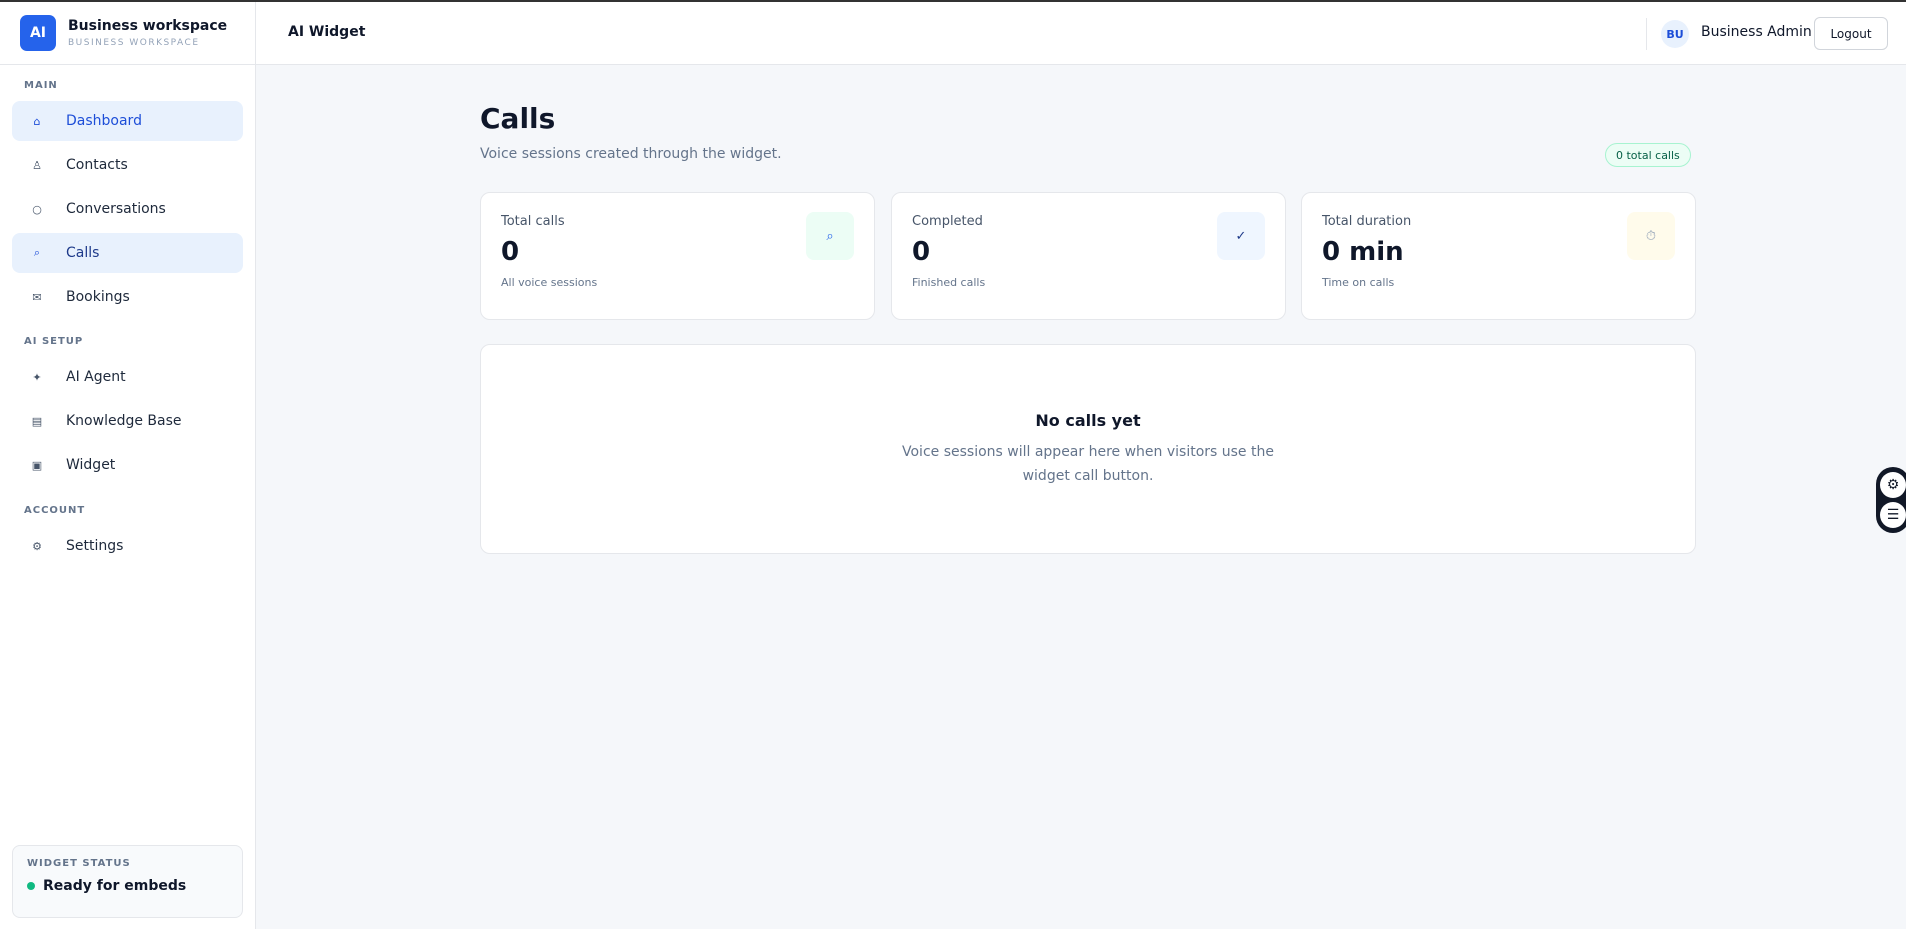  What do you see at coordinates (127, 546) in the screenshot?
I see `sidebar-item-settings: ⚙ Settings` at bounding box center [127, 546].